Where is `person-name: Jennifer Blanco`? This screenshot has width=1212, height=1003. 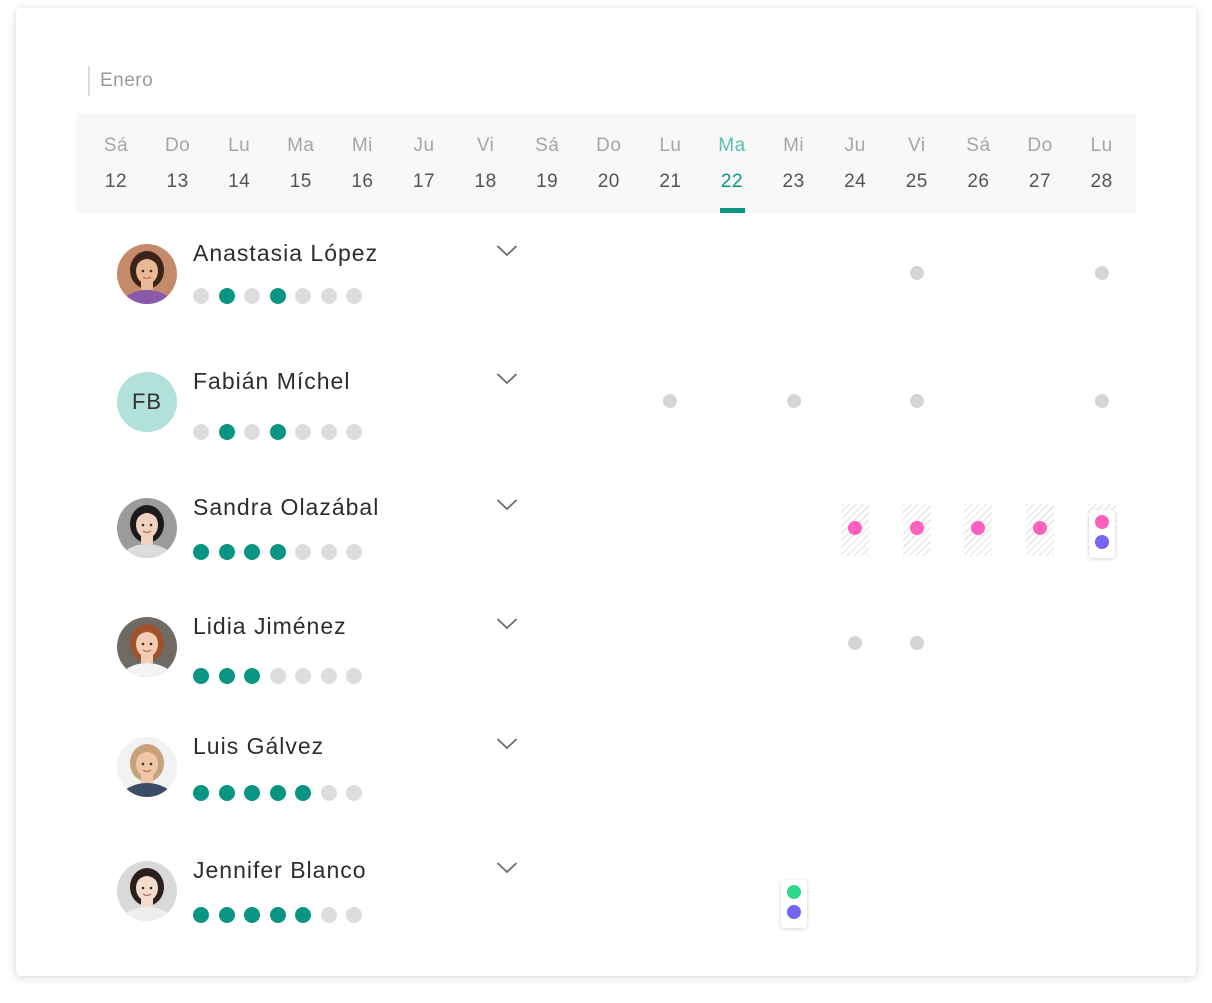
person-name: Jennifer Blanco is located at coordinates (280, 870).